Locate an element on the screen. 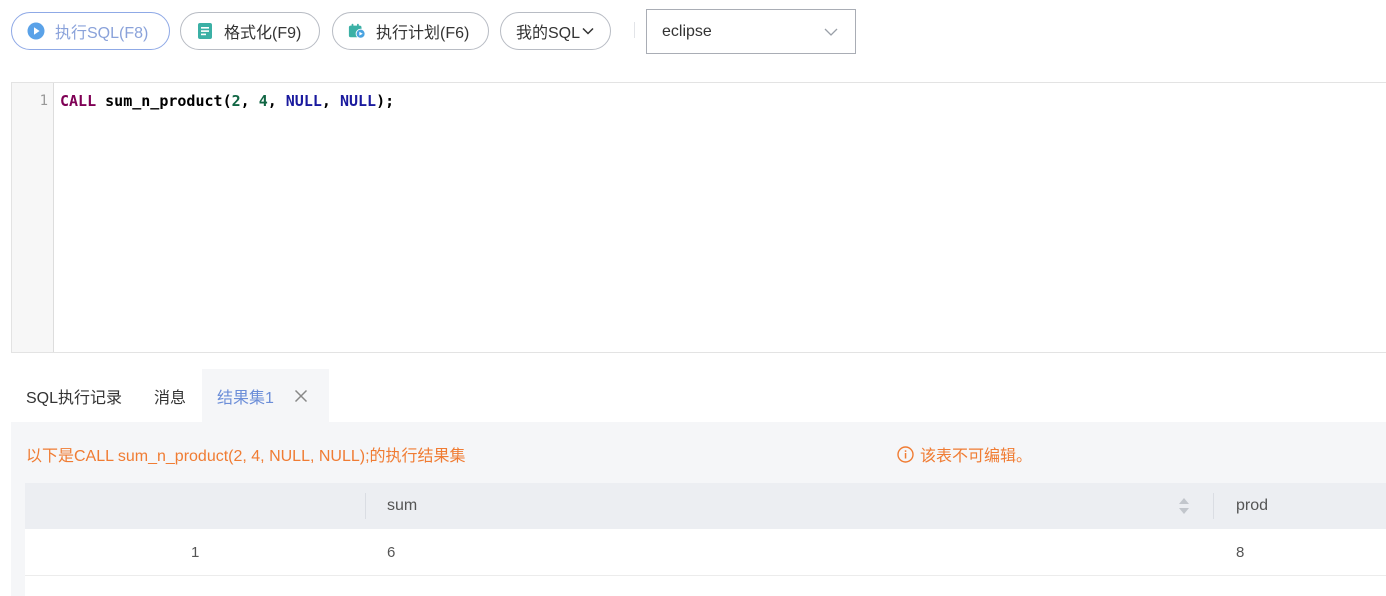 This screenshot has height=596, width=1386. tab-sql-history: SQL执行记录 is located at coordinates (74, 395).